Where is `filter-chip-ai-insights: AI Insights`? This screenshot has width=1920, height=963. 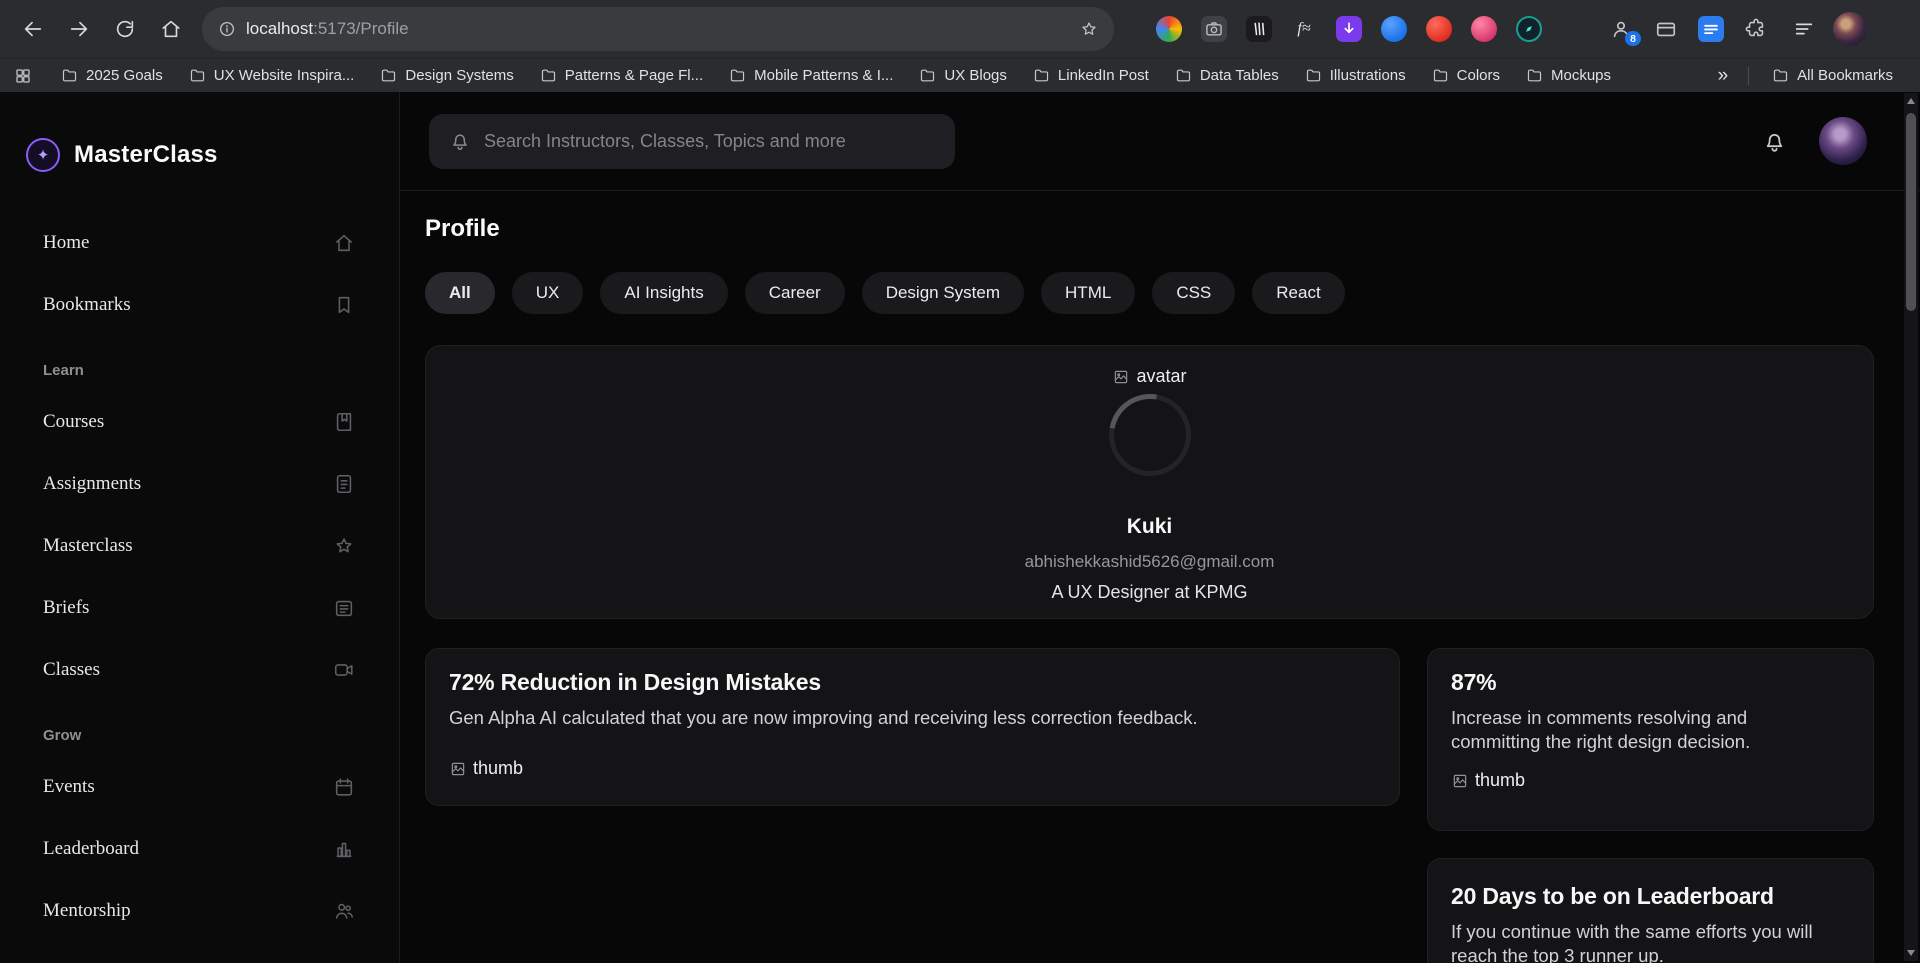 filter-chip-ai-insights: AI Insights is located at coordinates (664, 293).